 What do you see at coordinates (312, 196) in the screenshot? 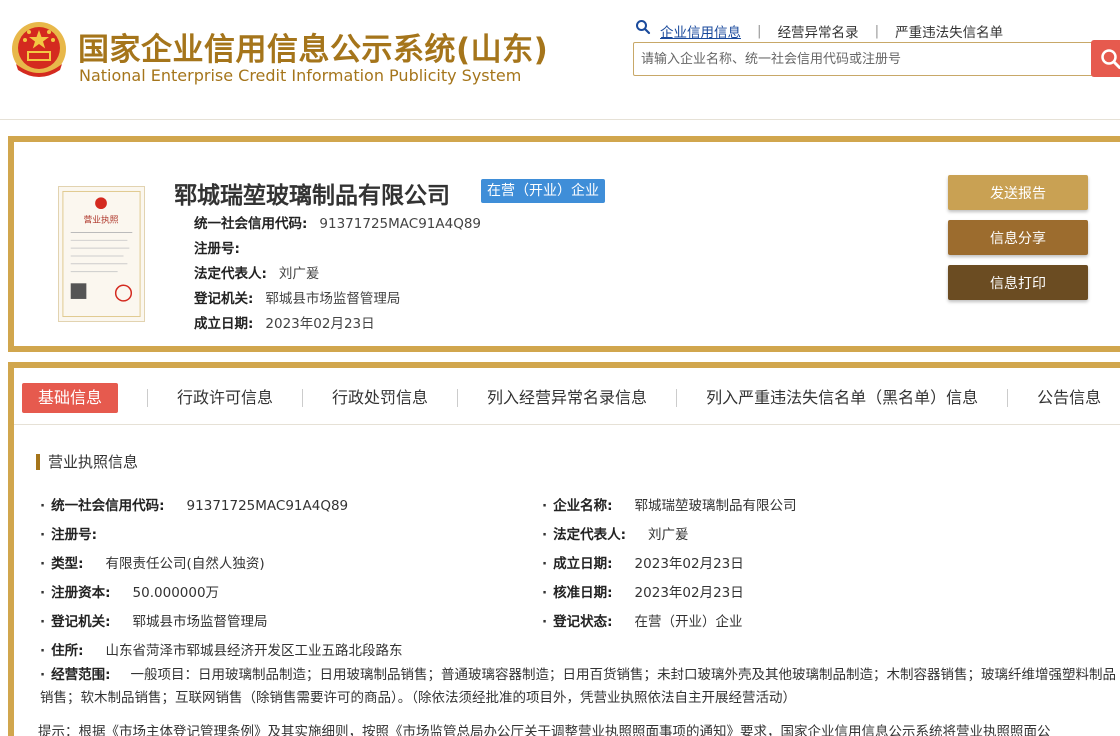
I see `company-name: 郓城瑞堃玻璃制品有限公司` at bounding box center [312, 196].